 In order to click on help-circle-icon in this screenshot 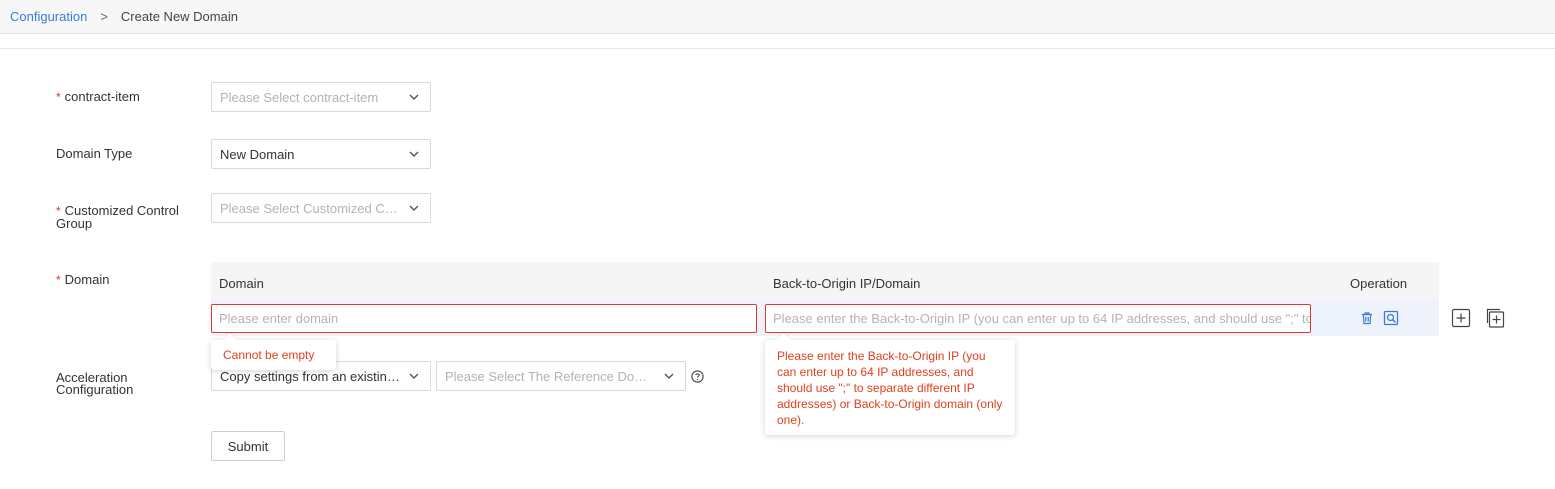, I will do `click(697, 376)`.